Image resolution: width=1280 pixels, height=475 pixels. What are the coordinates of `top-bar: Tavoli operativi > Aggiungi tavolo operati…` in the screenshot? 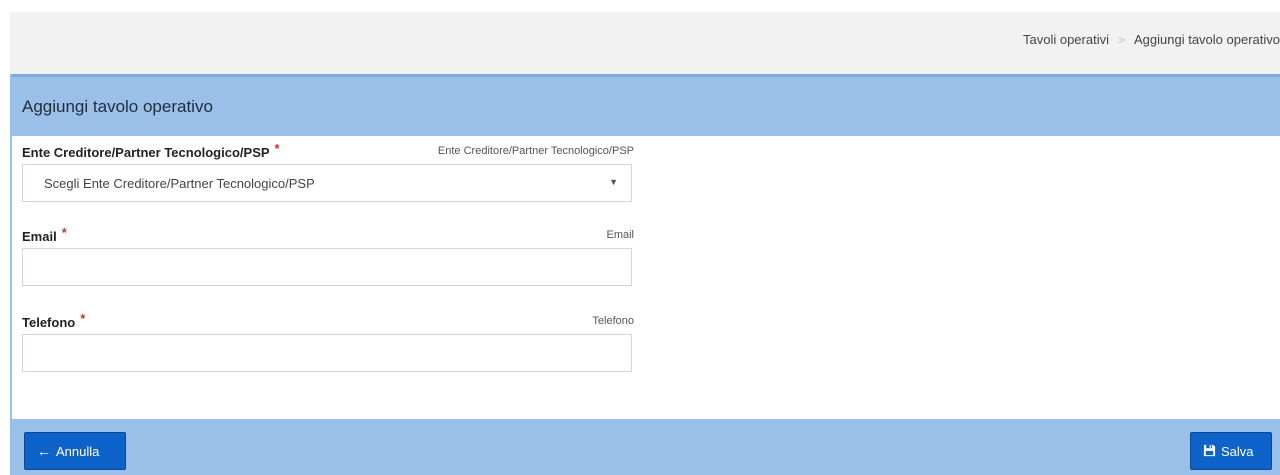 It's located at (645, 43).